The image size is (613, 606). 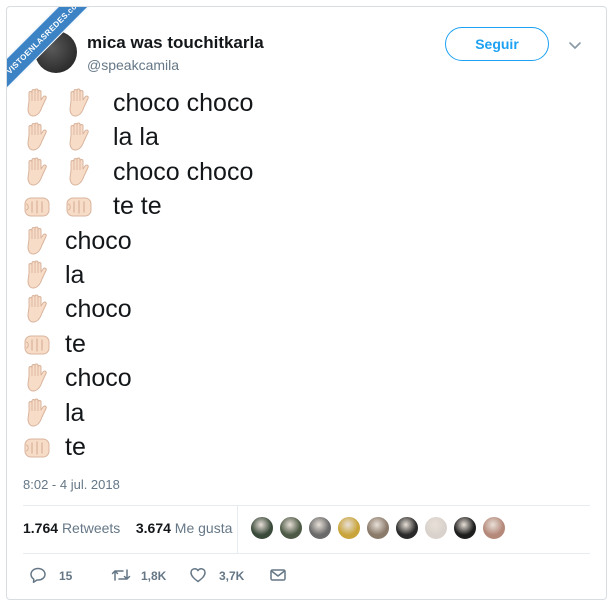 I want to click on likes-label: Me gusta, so click(x=203, y=528).